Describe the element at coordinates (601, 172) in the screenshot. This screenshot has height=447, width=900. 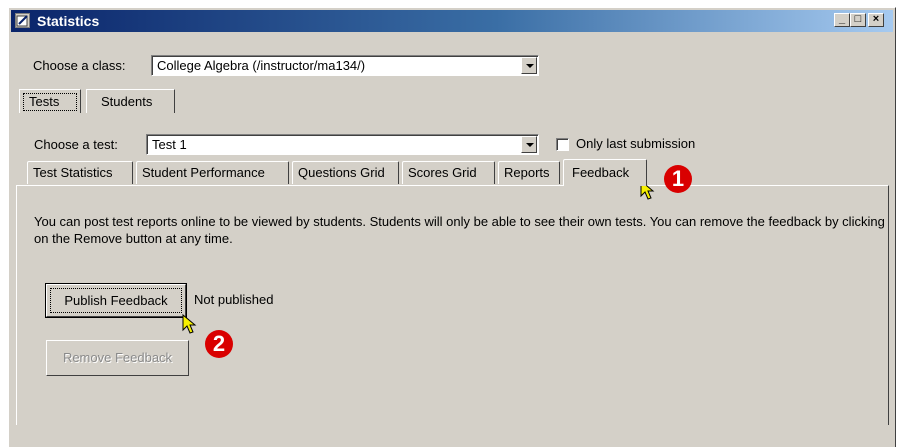
I see `tab-label: Feedback` at that location.